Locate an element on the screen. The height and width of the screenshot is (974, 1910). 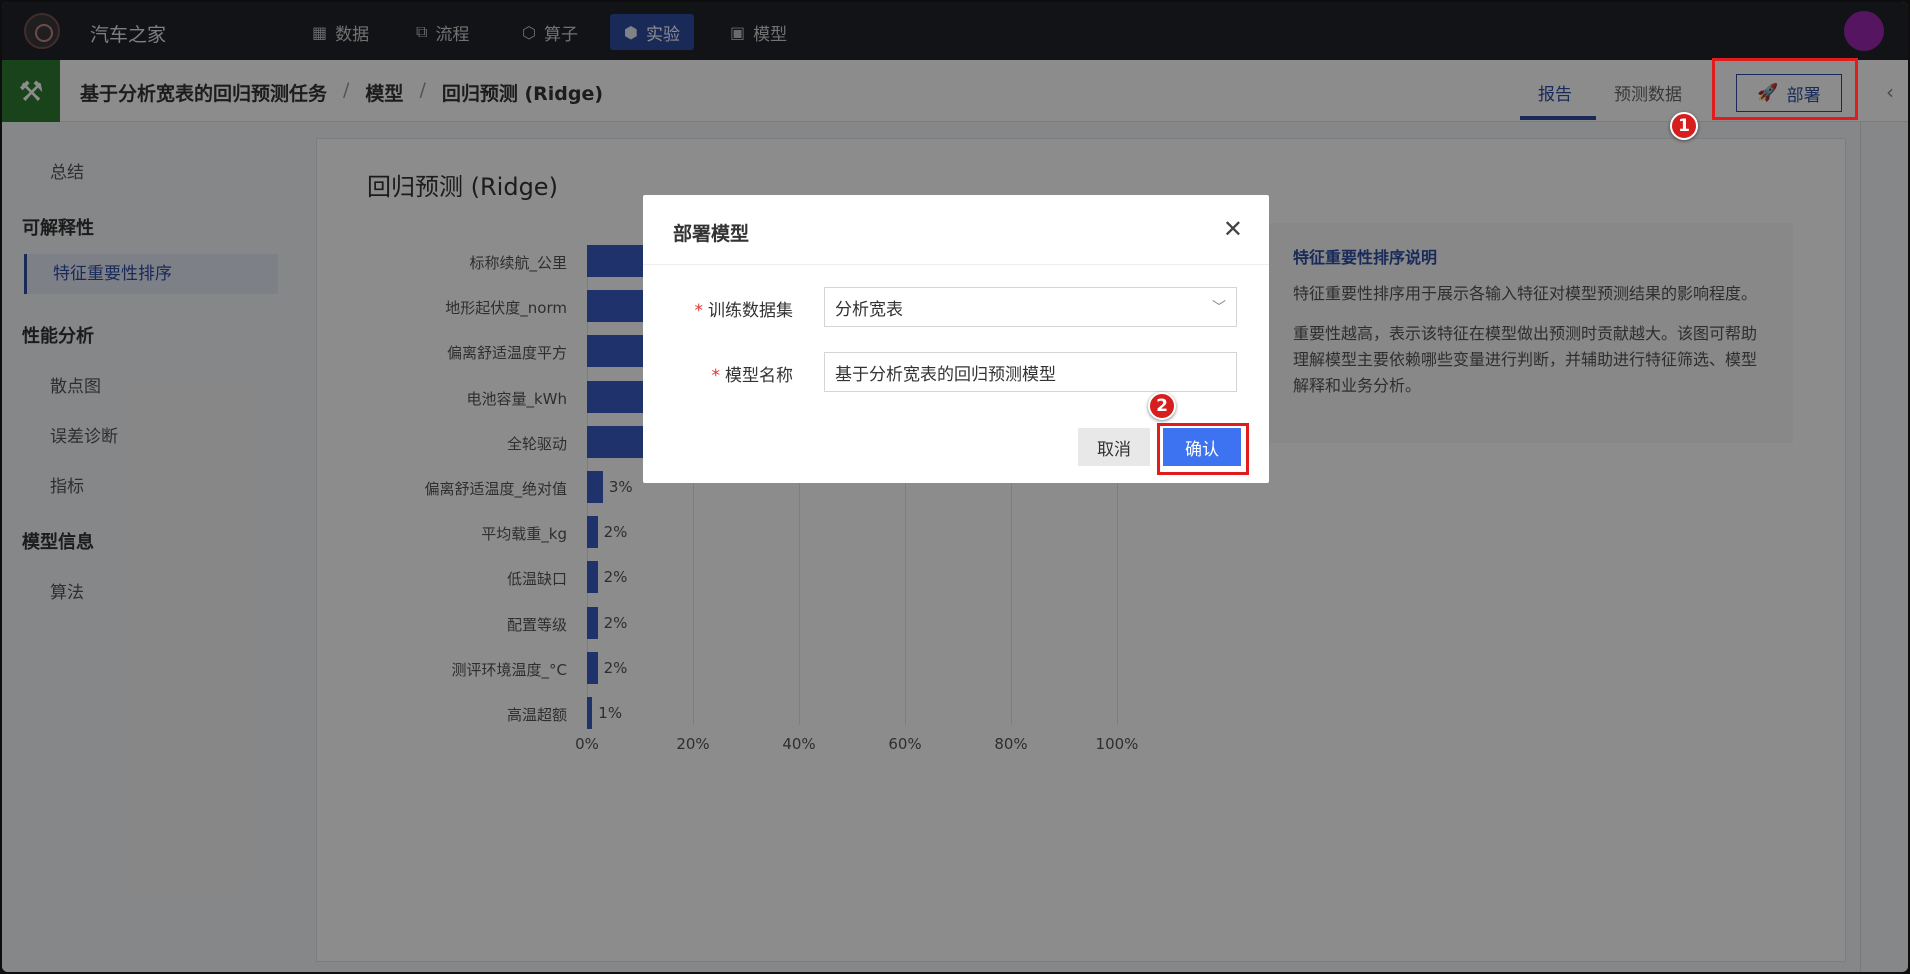
dataset-label: * 训练数据集 is located at coordinates (744, 311).